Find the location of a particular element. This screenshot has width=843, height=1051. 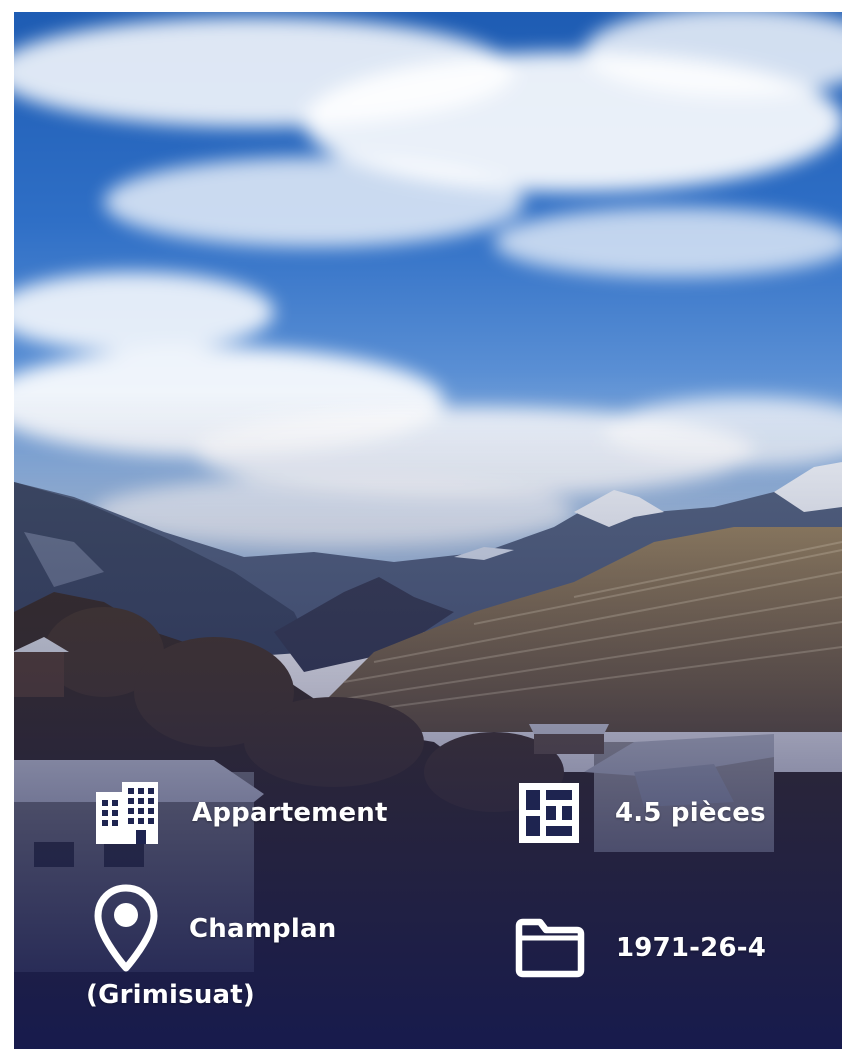

location-city: Champlan is located at coordinates (263, 929).